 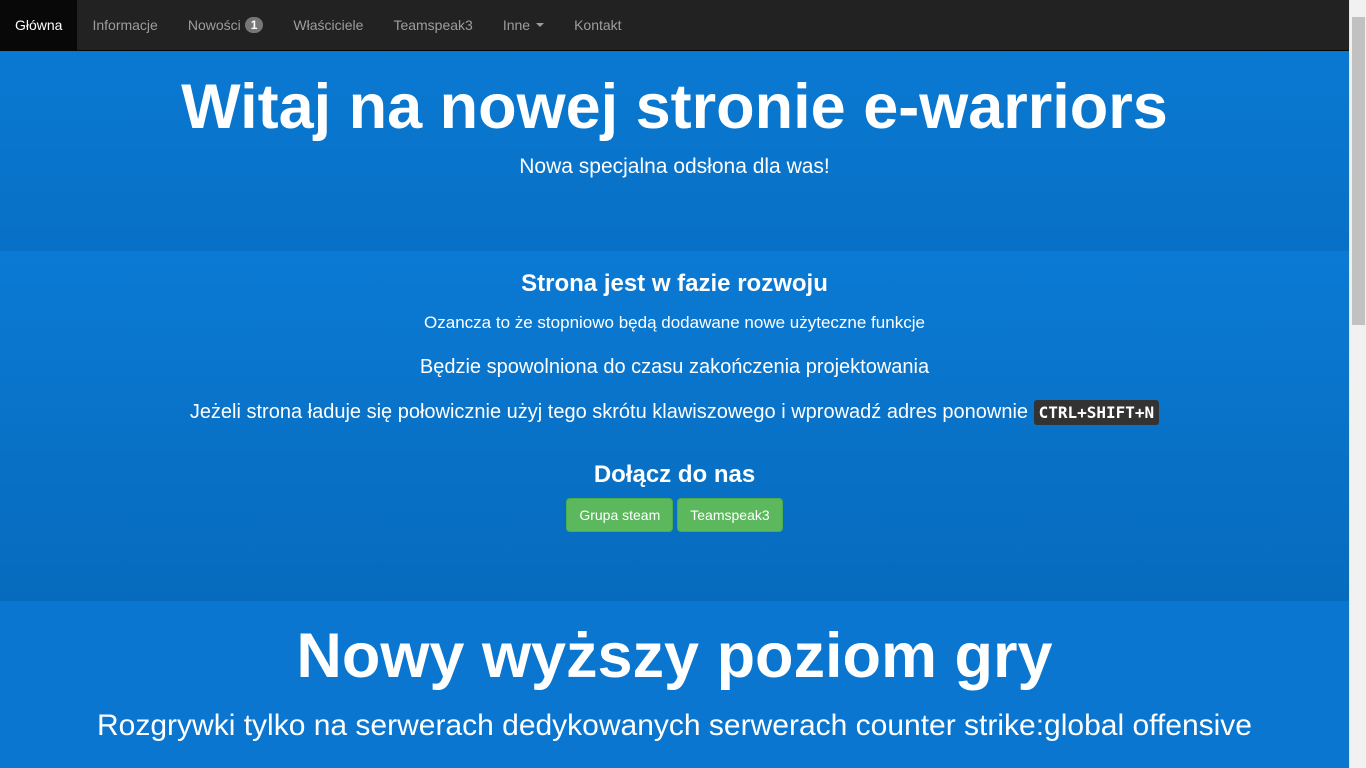 I want to click on promo-title: Nowy wyższy poziom gry, so click(x=674, y=656).